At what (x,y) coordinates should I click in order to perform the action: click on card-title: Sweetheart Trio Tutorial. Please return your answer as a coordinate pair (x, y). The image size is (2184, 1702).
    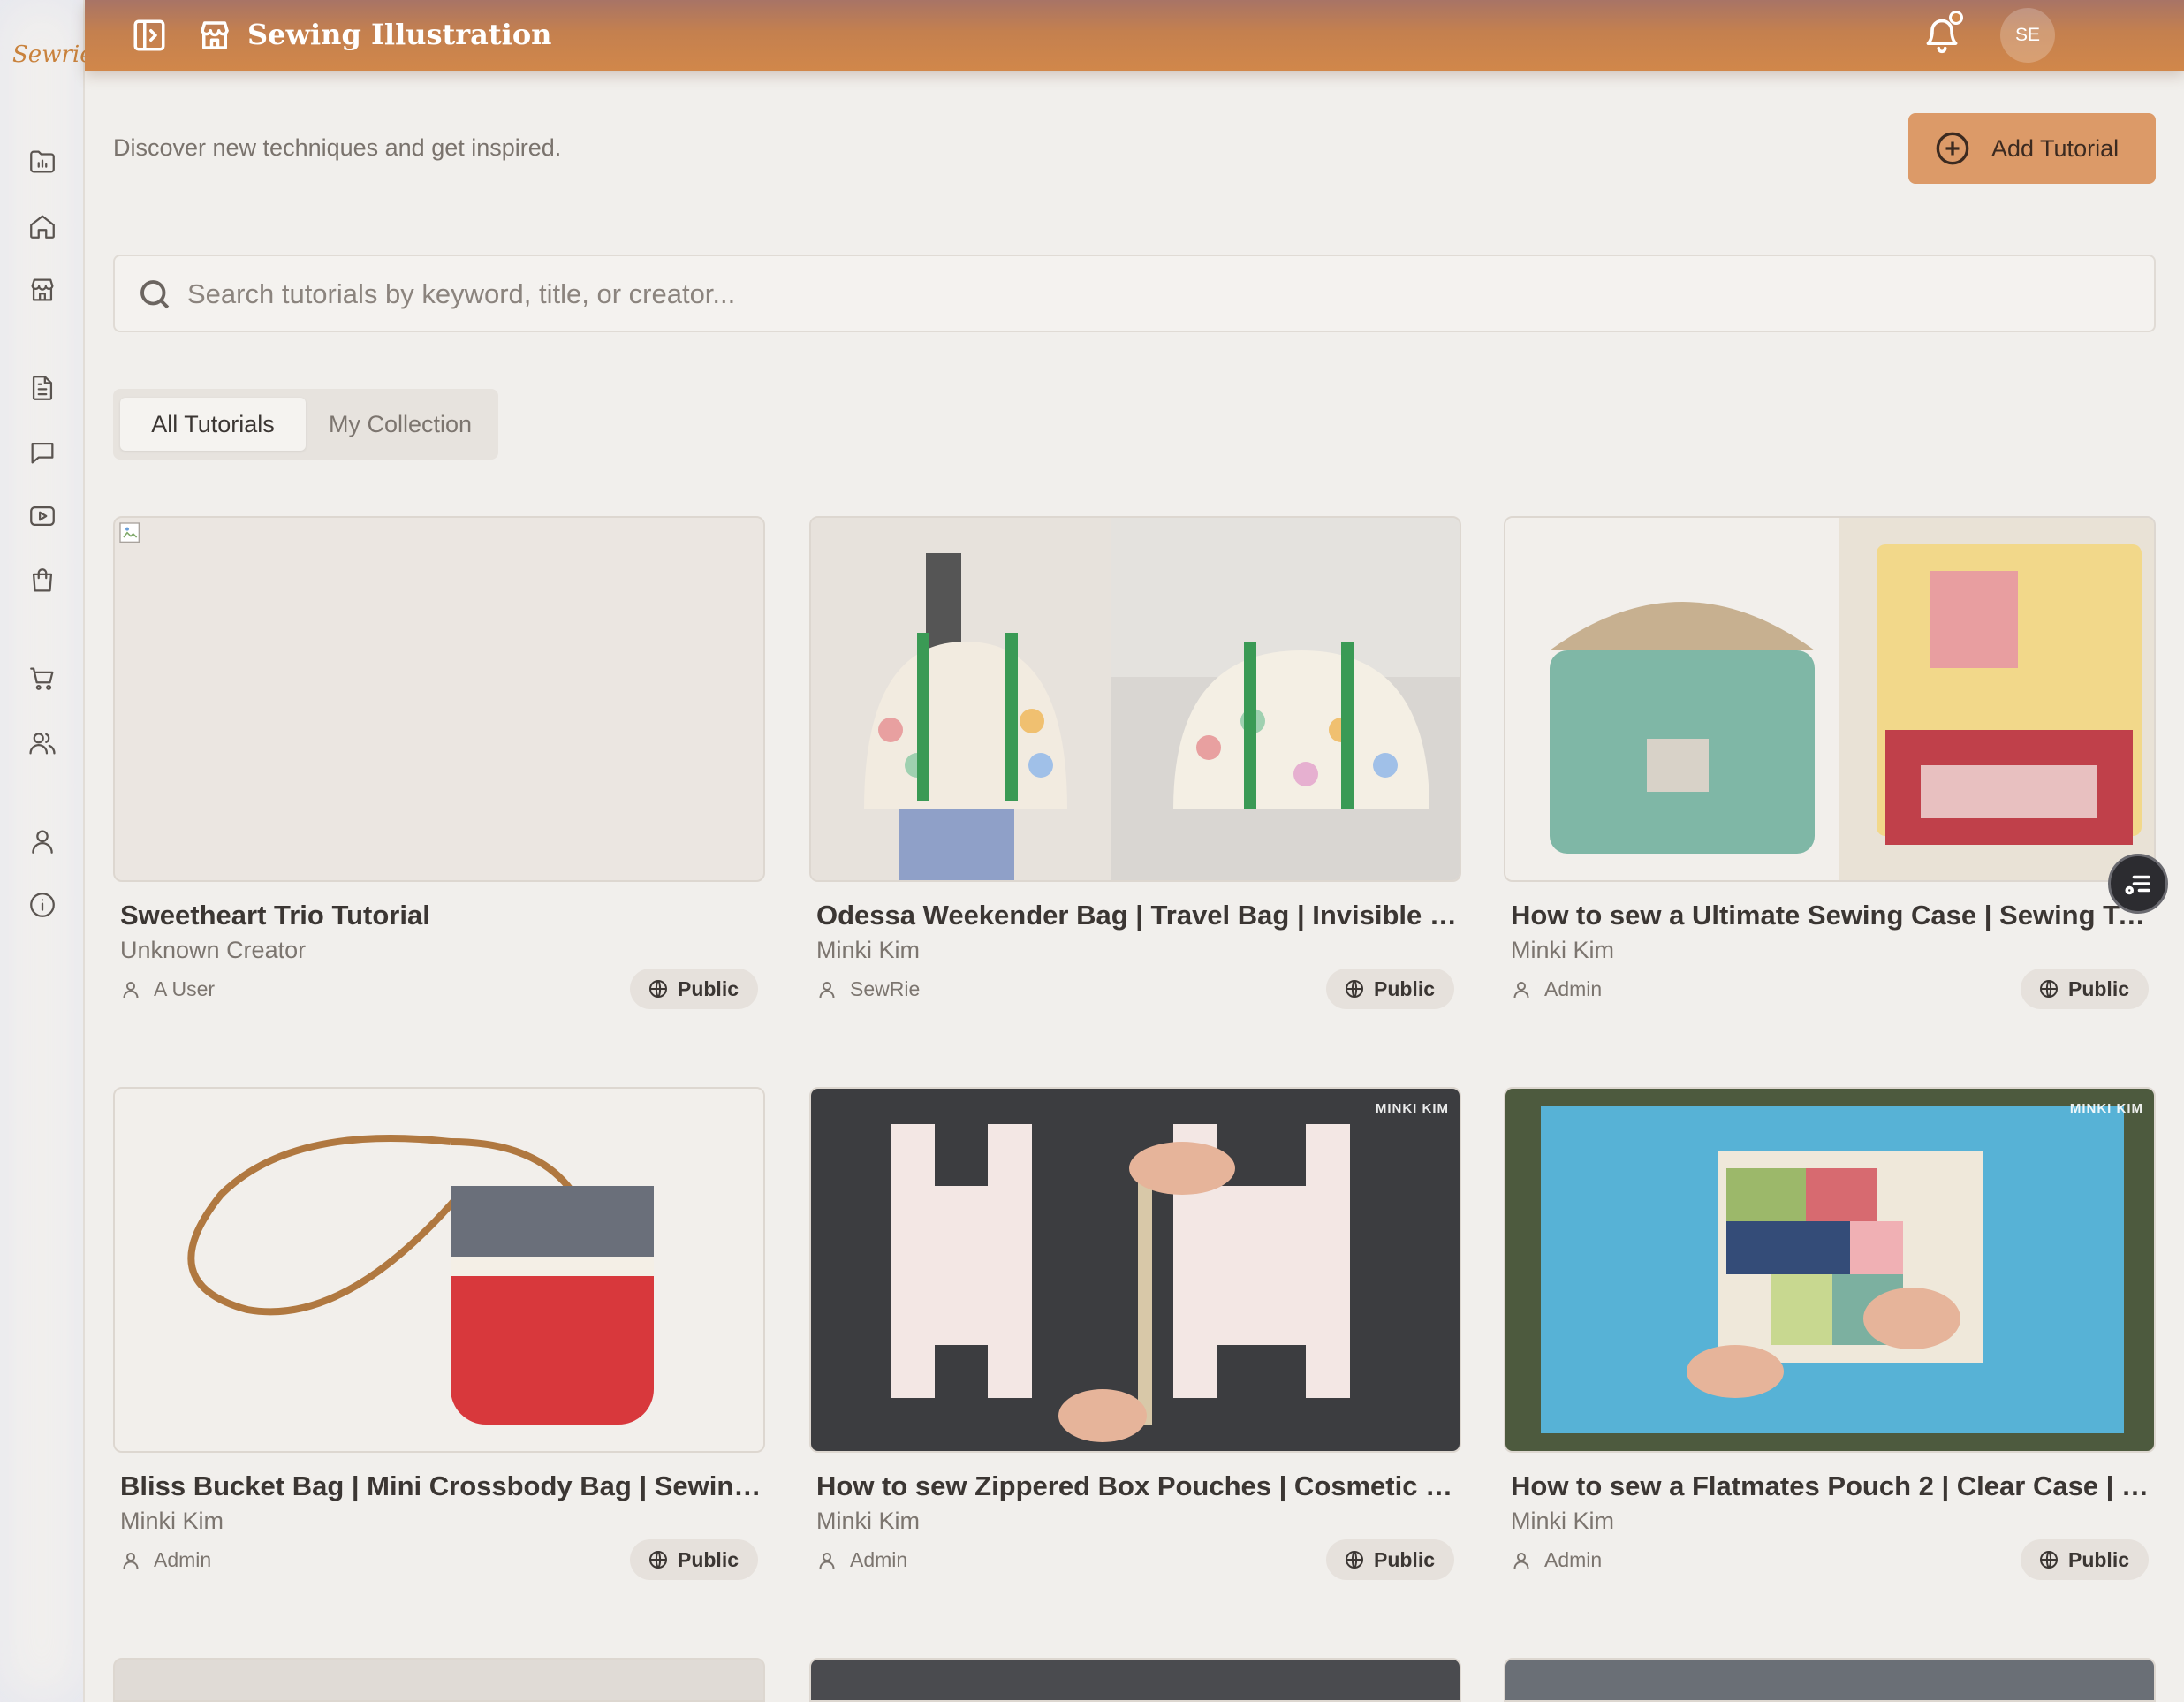
    Looking at the image, I should click on (442, 915).